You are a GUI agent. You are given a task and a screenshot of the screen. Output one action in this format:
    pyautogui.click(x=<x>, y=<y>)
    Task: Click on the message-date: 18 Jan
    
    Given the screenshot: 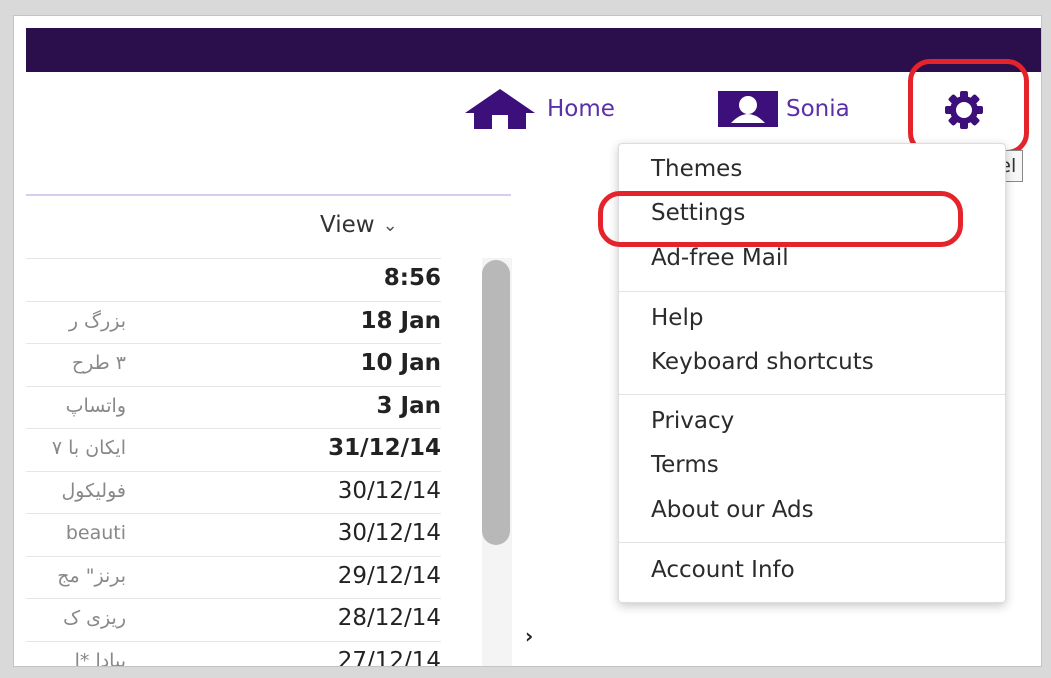 What is the action you would take?
    pyautogui.click(x=400, y=320)
    